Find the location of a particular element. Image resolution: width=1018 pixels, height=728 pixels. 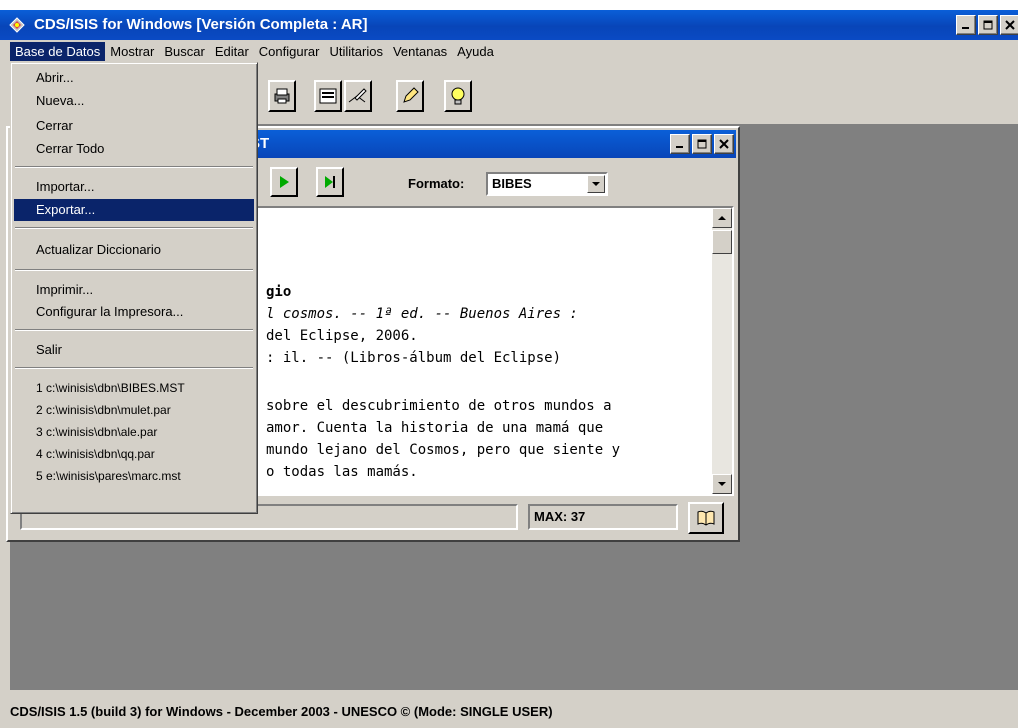

menu-item-salir: Salir is located at coordinates (134, 350).